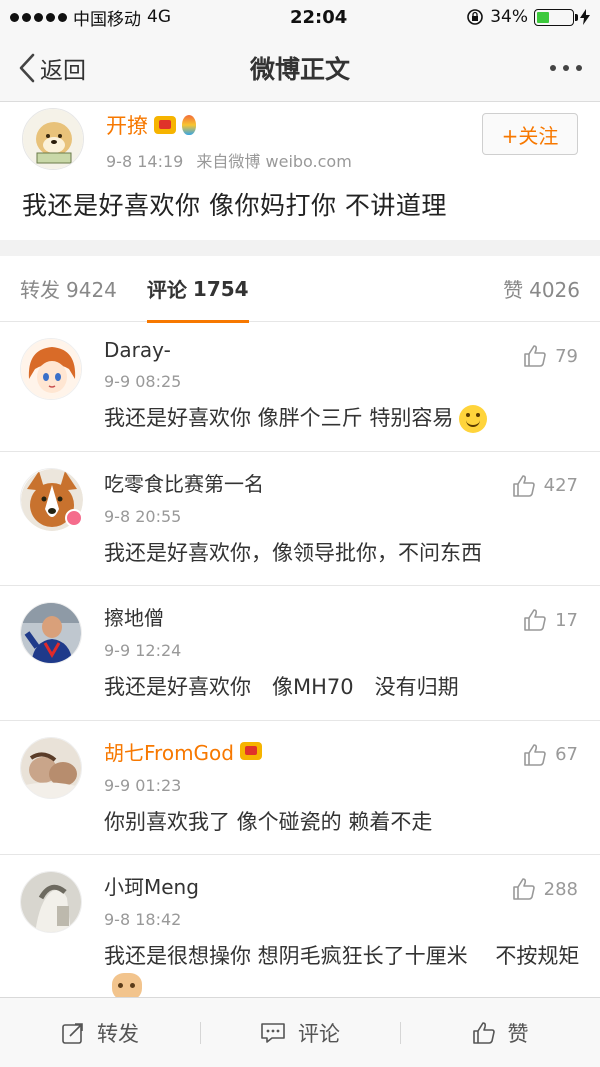 This screenshot has height=1067, width=600. What do you see at coordinates (27, 67) in the screenshot?
I see `chevron-left-icon` at bounding box center [27, 67].